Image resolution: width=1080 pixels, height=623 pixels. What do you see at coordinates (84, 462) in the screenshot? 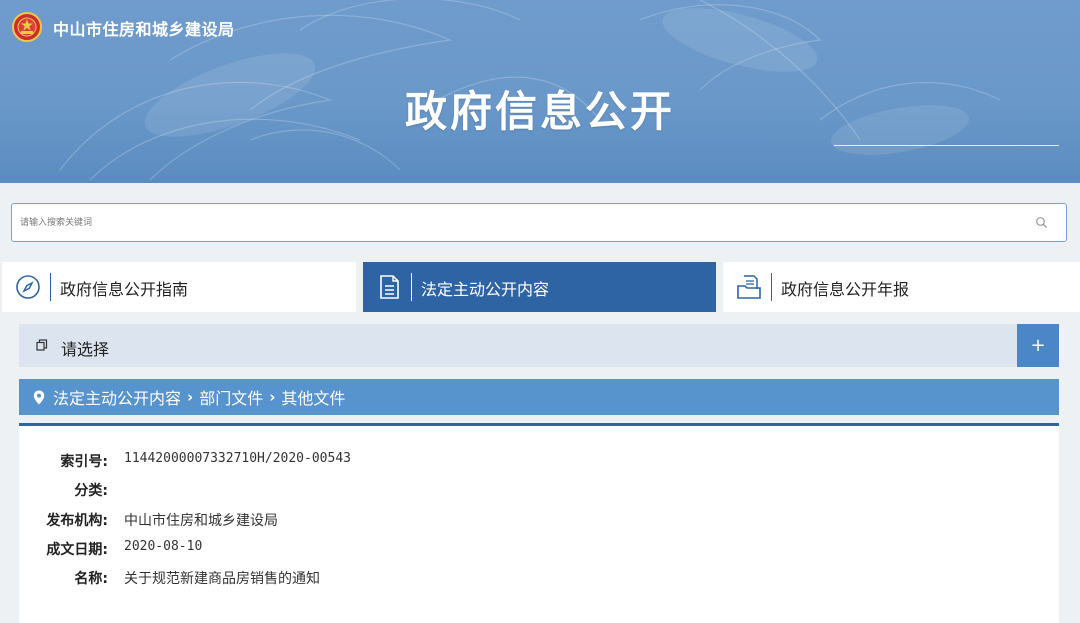
I see `meta-key: 索引号:` at bounding box center [84, 462].